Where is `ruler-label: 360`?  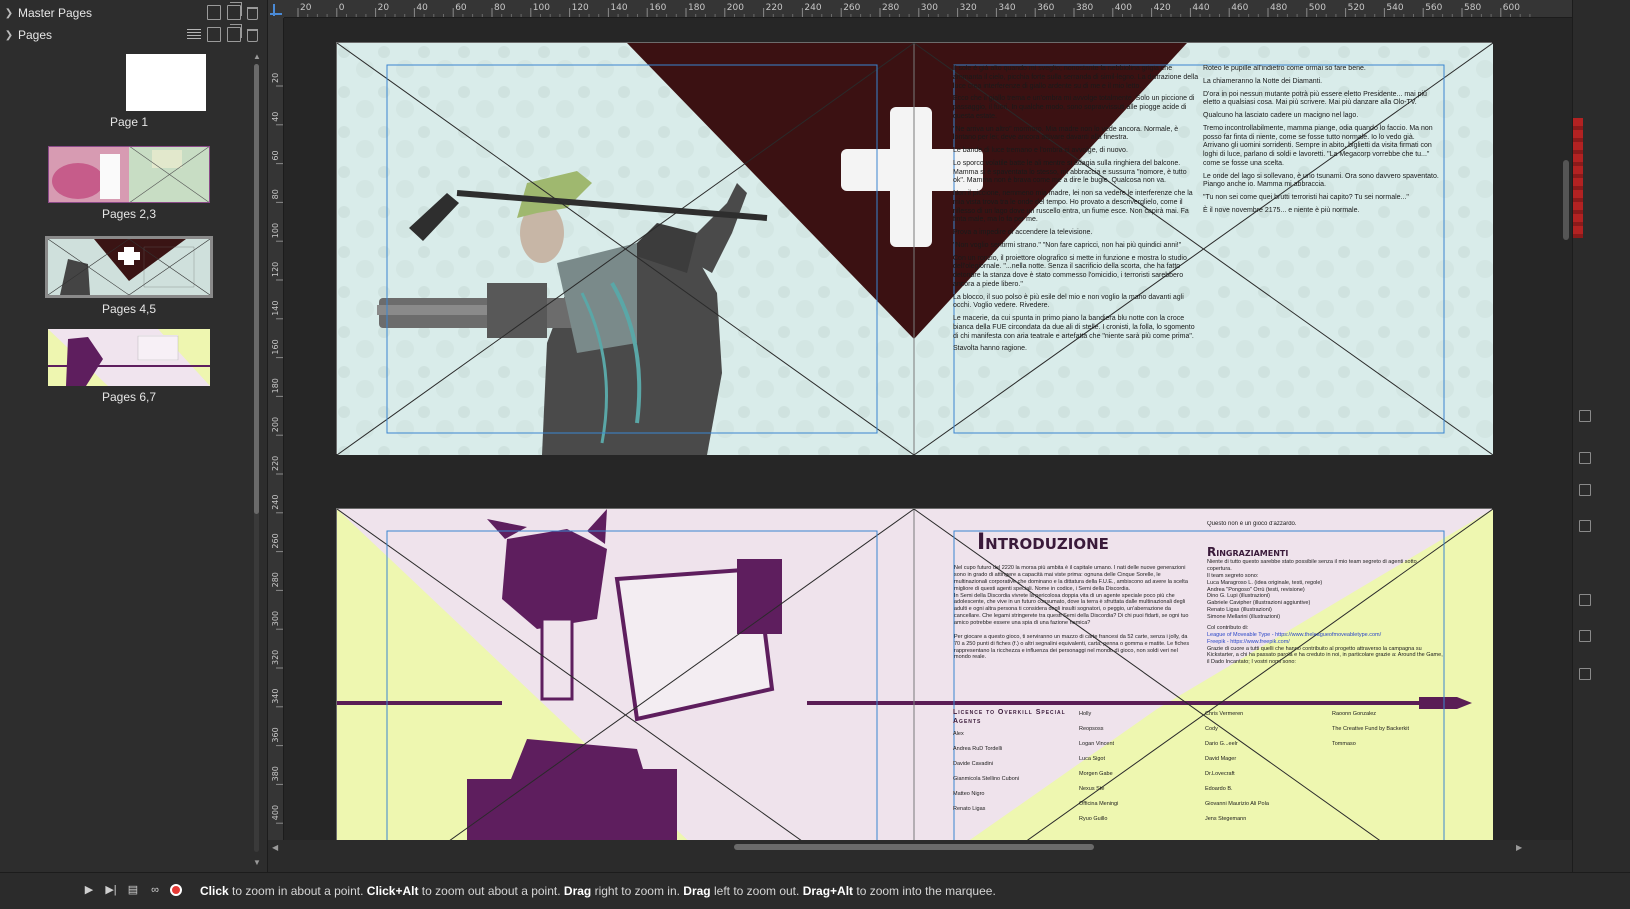
ruler-label: 360 is located at coordinates (1045, 8).